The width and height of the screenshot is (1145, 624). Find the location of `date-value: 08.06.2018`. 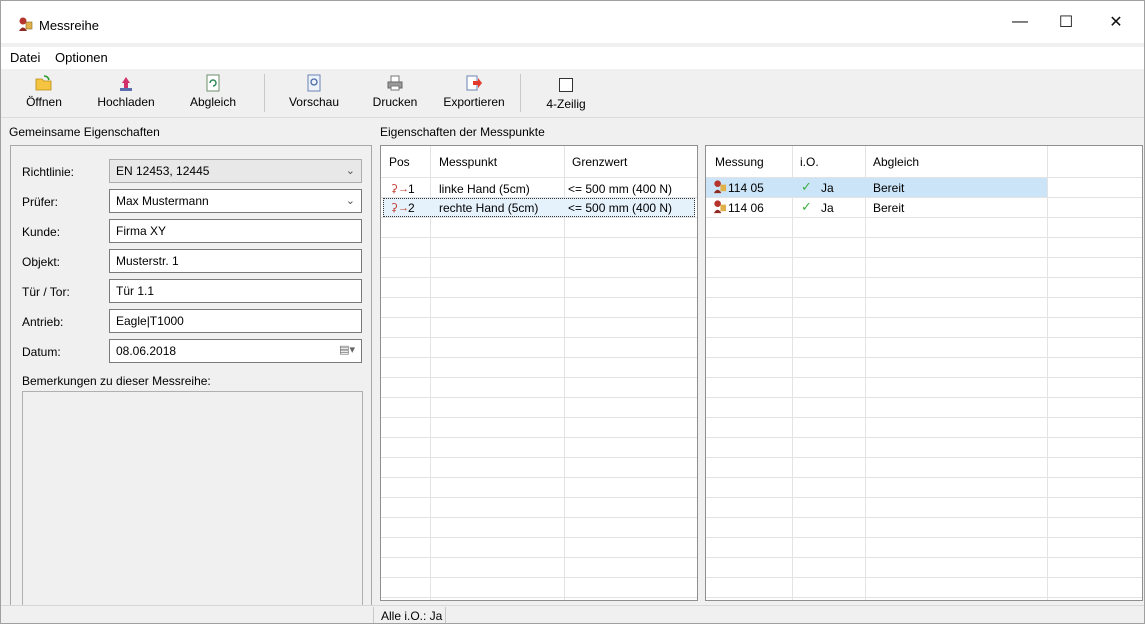

date-value: 08.06.2018 is located at coordinates (146, 351).